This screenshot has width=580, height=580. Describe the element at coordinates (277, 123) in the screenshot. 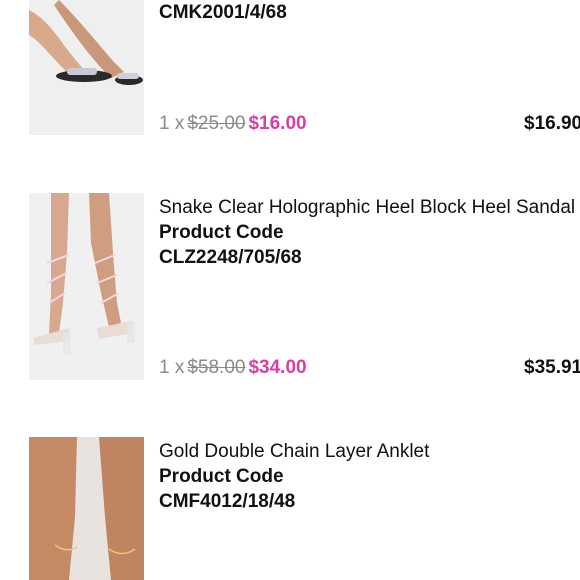

I see `sale-price: $16.00` at that location.